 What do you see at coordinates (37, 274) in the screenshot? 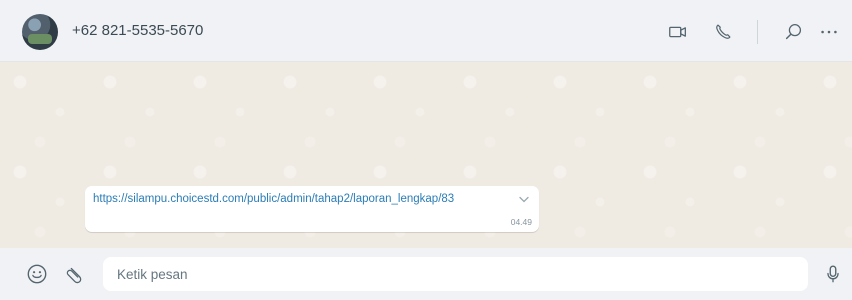
I see `emoji-icon` at bounding box center [37, 274].